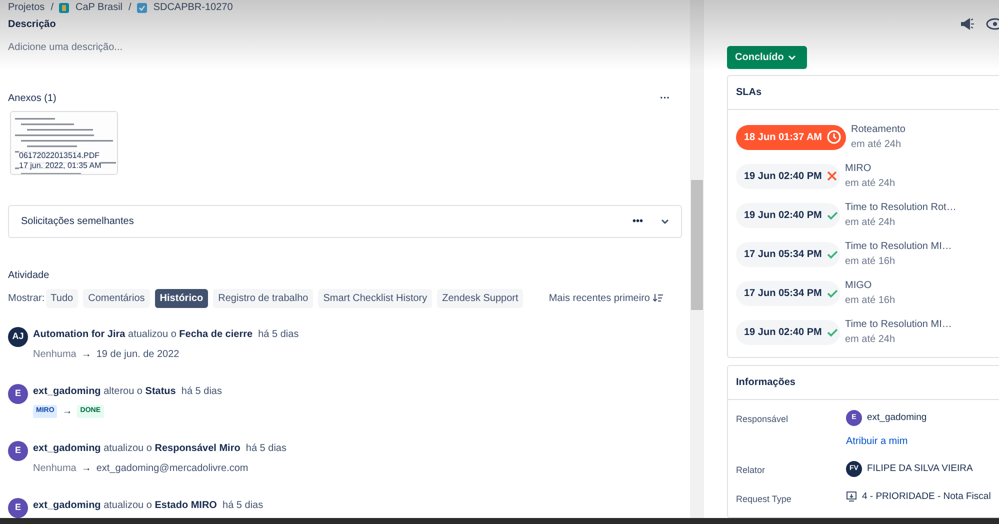  Describe the element at coordinates (116, 298) in the screenshot. I see `filter-tab: Comentários` at that location.